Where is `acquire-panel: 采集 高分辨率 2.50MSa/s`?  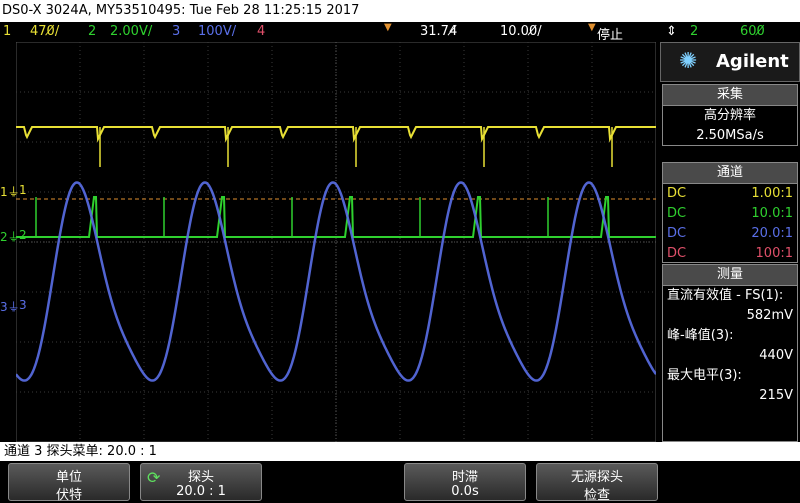
acquire-panel: 采集 高分辨率 2.50MSa/s is located at coordinates (730, 115).